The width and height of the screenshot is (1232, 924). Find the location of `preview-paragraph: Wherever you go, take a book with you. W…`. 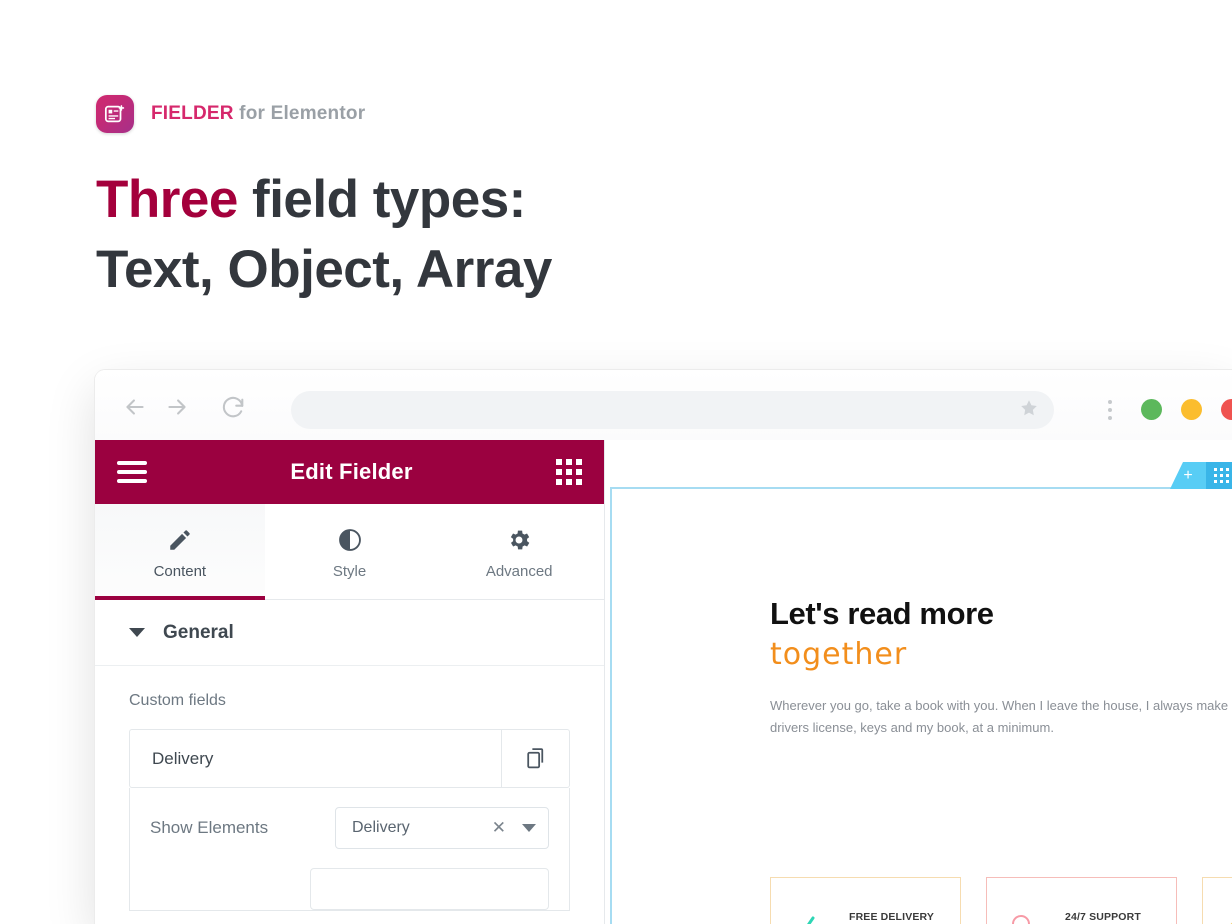

preview-paragraph: Wherever you go, take a book with you. W… is located at coordinates (1001, 716).